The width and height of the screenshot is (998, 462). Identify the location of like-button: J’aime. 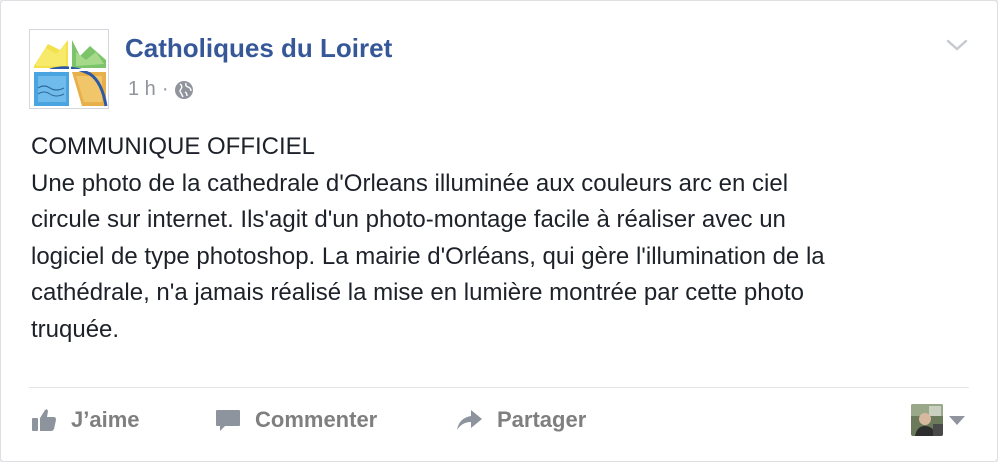
(85, 420).